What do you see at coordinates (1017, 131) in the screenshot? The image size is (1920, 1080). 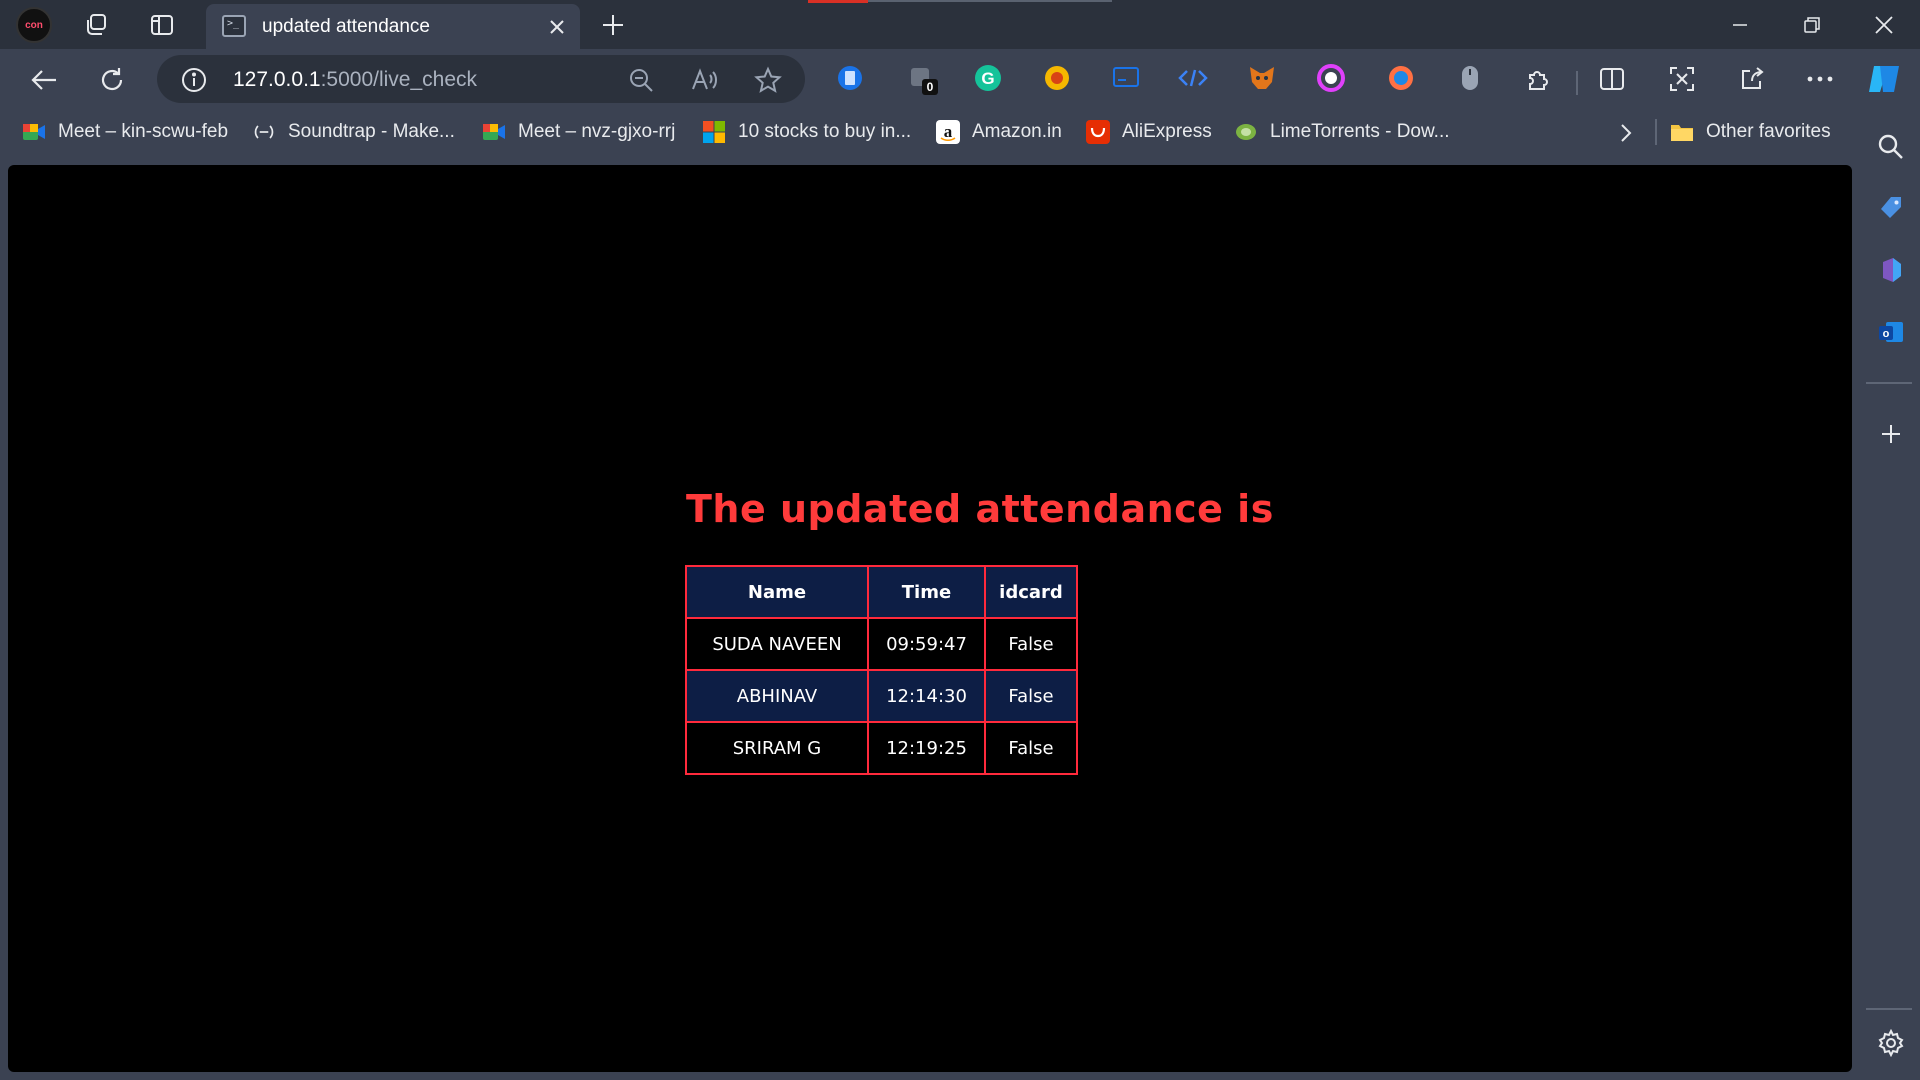 I see `favorite-label: Amazon.in` at bounding box center [1017, 131].